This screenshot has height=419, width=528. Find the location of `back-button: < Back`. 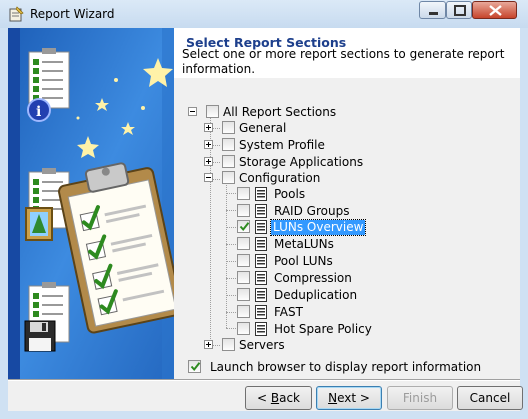

back-button: < Back is located at coordinates (278, 398).